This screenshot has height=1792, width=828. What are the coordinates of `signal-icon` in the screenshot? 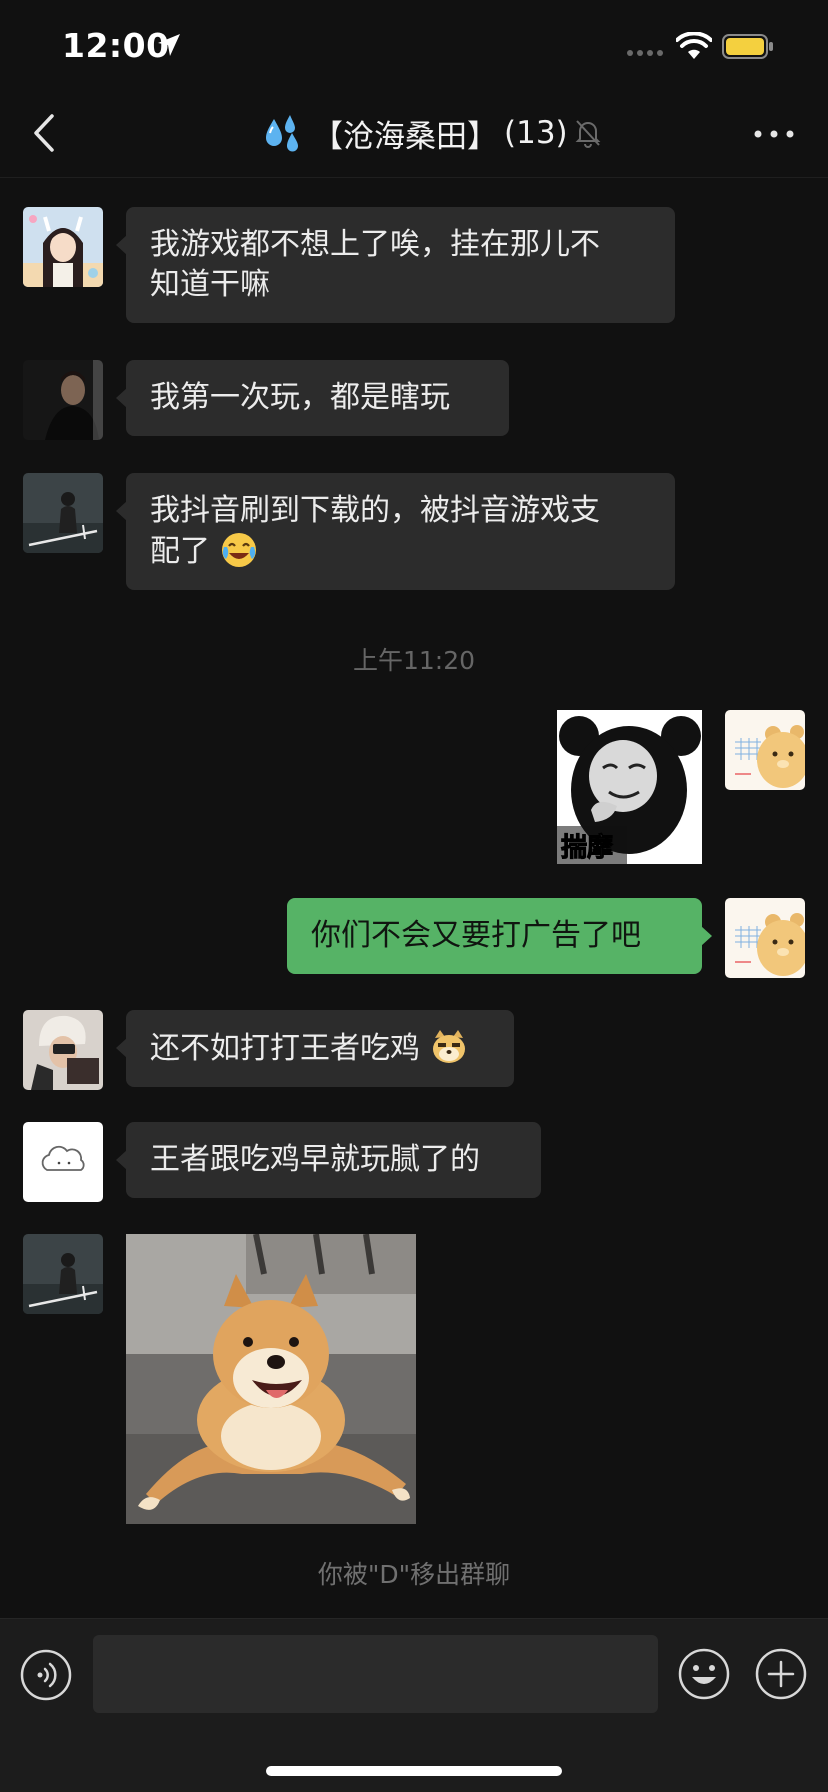 It's located at (646, 54).